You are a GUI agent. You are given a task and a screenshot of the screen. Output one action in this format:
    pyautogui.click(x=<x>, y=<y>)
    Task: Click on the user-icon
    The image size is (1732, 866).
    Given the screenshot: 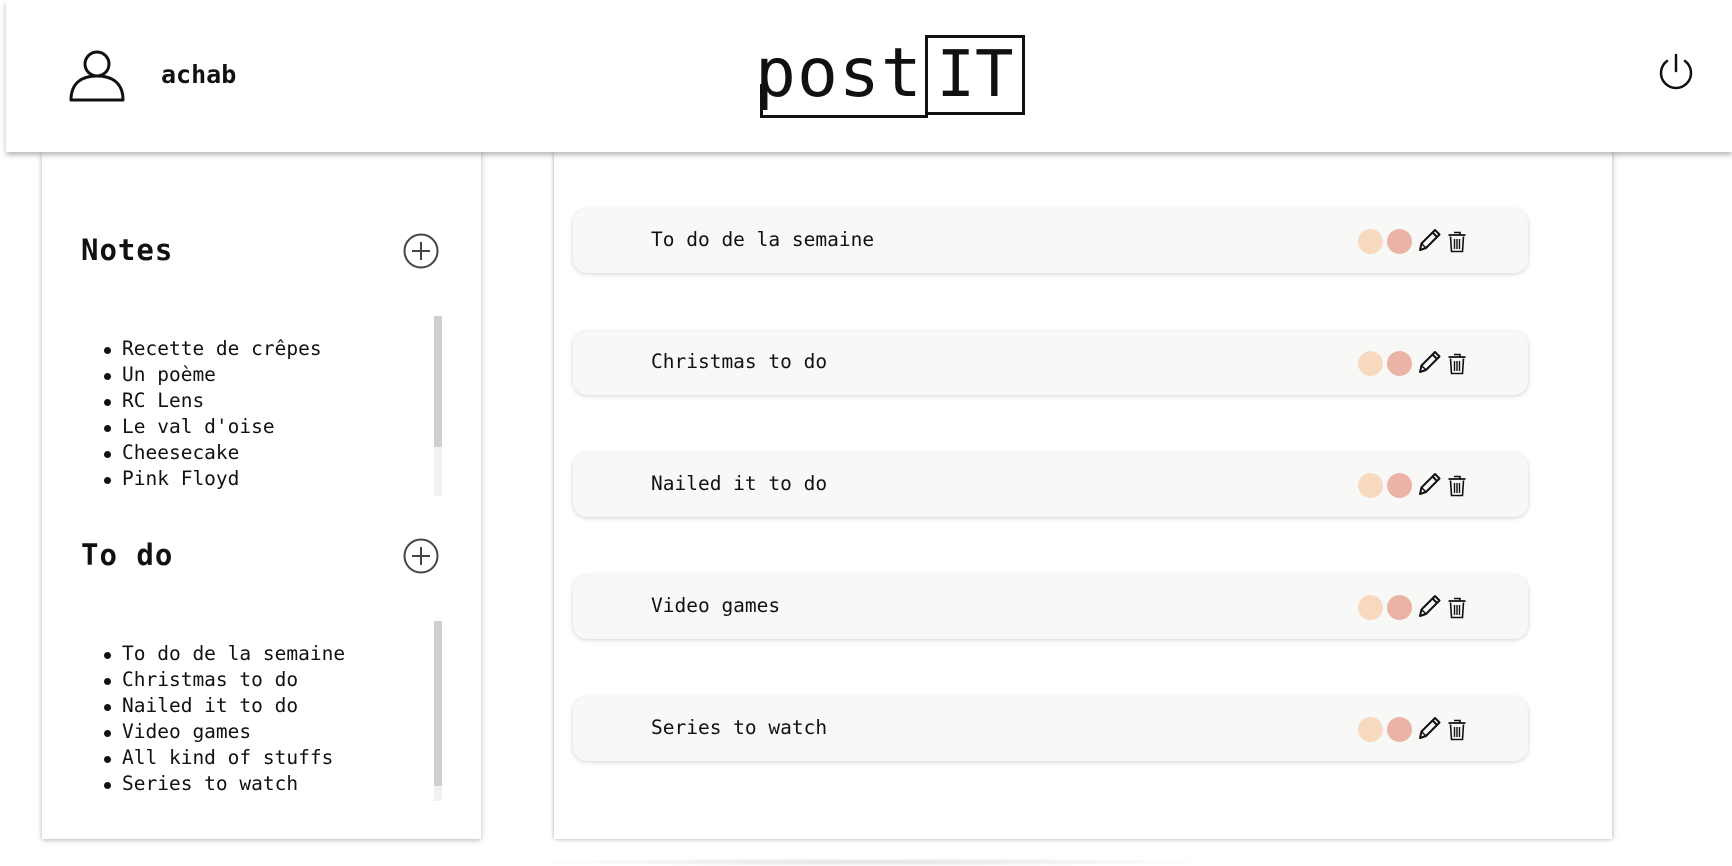 What is the action you would take?
    pyautogui.click(x=97, y=76)
    